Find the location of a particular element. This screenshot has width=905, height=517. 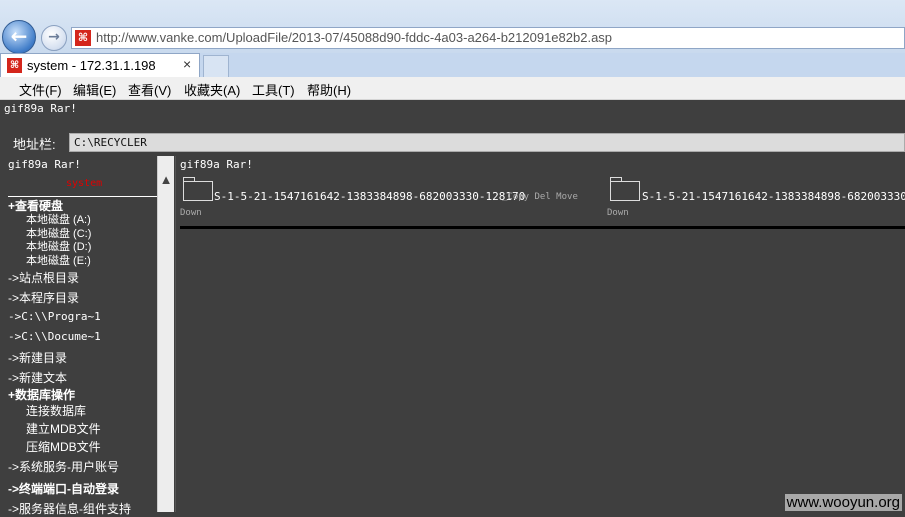

chevron-up-icon: ▲ is located at coordinates (166, 180).